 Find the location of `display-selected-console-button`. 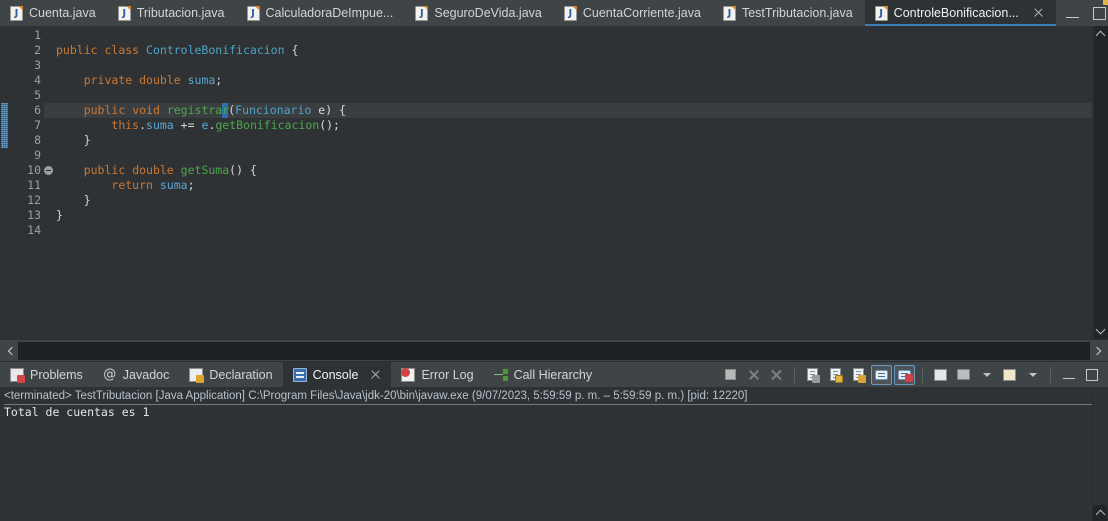

display-selected-console-button is located at coordinates (963, 375).